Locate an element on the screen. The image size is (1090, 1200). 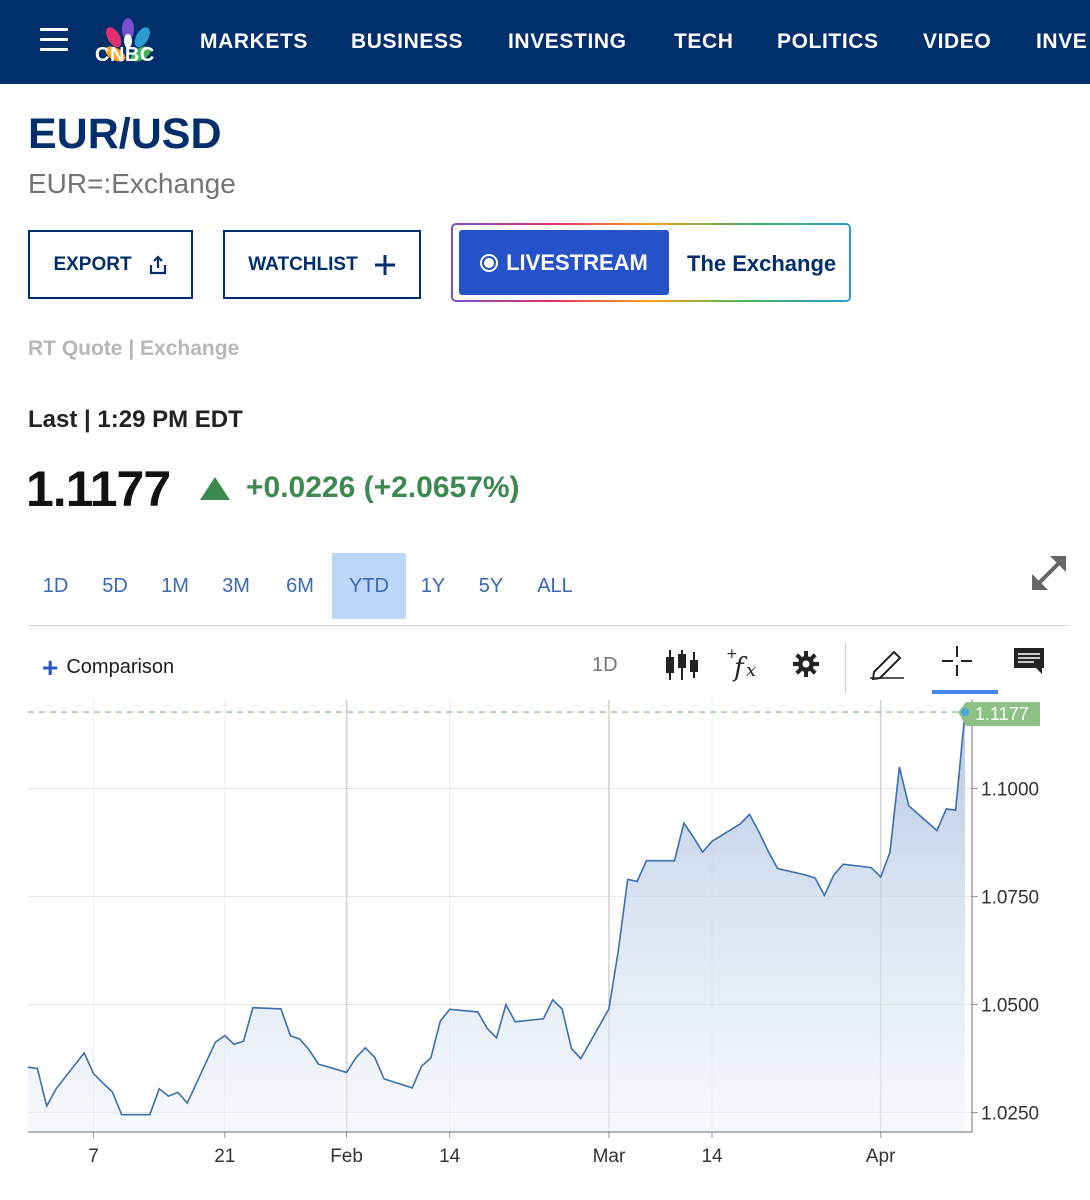
export-label: EXPORT is located at coordinates (92, 264).